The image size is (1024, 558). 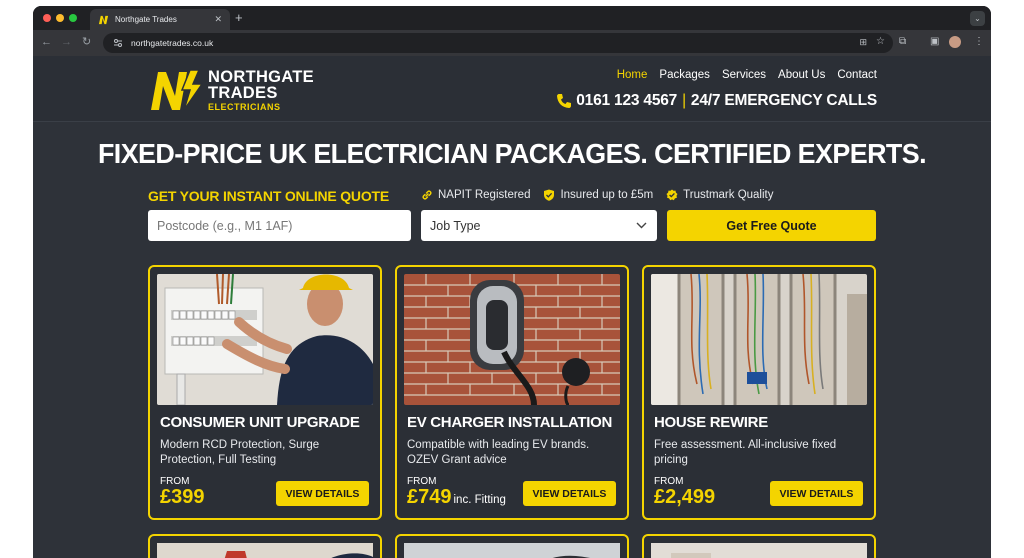 I want to click on badge-napit-label: NAPIT Registered, so click(x=484, y=195).